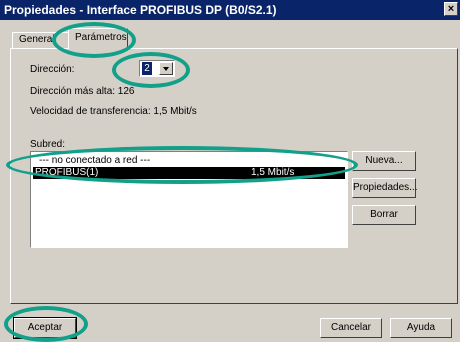 The width and height of the screenshot is (460, 342). I want to click on subnet-rate: 1,5 Mbit/s, so click(273, 172).